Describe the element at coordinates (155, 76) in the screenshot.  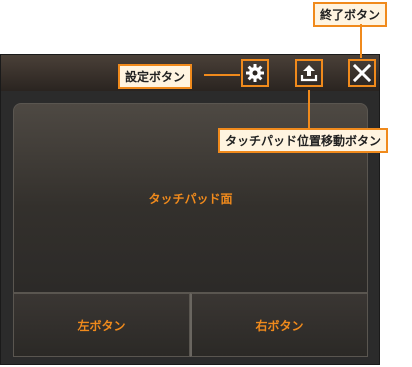
I see `settings-callout: 設定ボタン` at that location.